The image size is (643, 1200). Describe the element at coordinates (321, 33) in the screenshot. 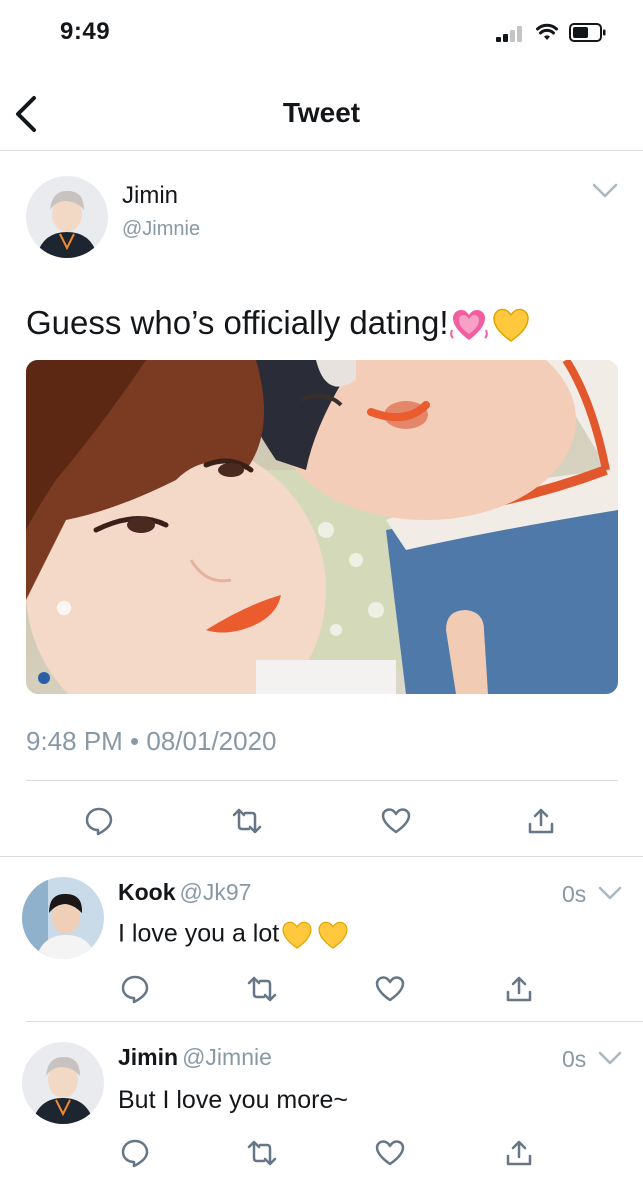

I see `status-bar: 9:49` at that location.